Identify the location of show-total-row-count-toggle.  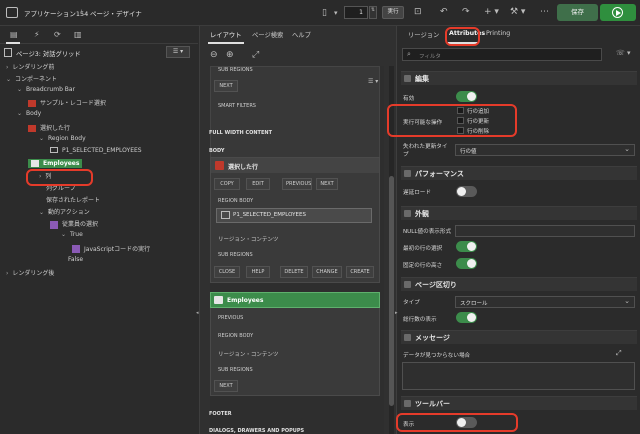
(466, 317).